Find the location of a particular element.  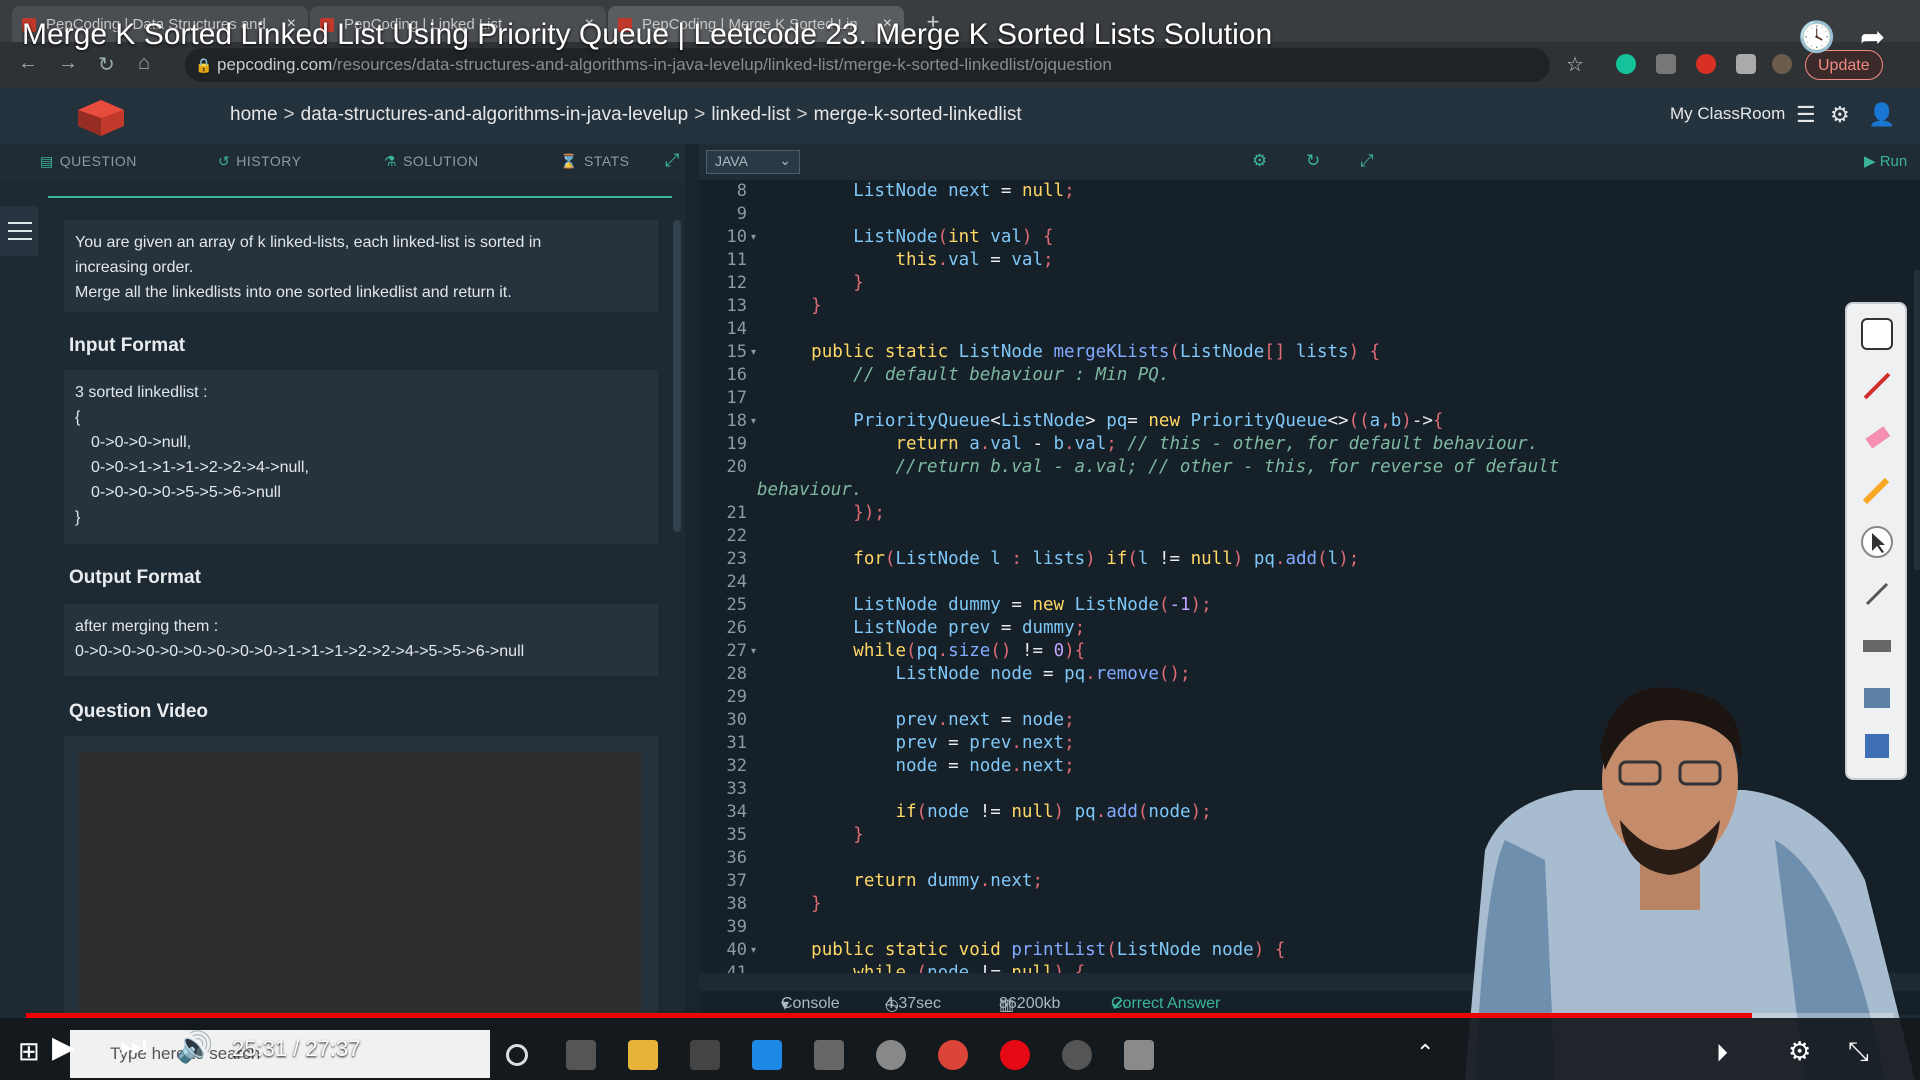

line-number: 26 is located at coordinates (736, 628).